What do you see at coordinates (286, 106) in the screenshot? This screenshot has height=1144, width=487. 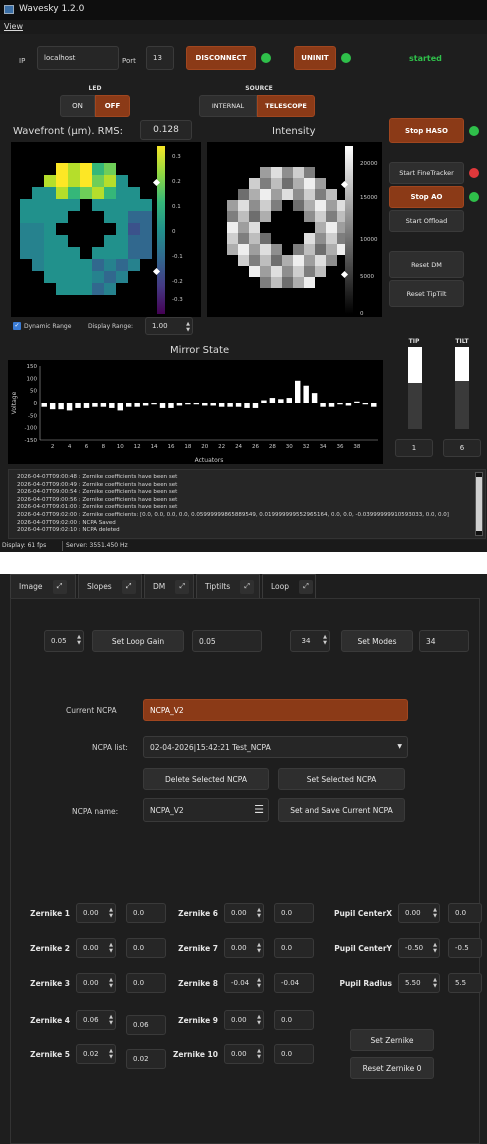 I see `source-telescope-button: TELESCOPE` at bounding box center [286, 106].